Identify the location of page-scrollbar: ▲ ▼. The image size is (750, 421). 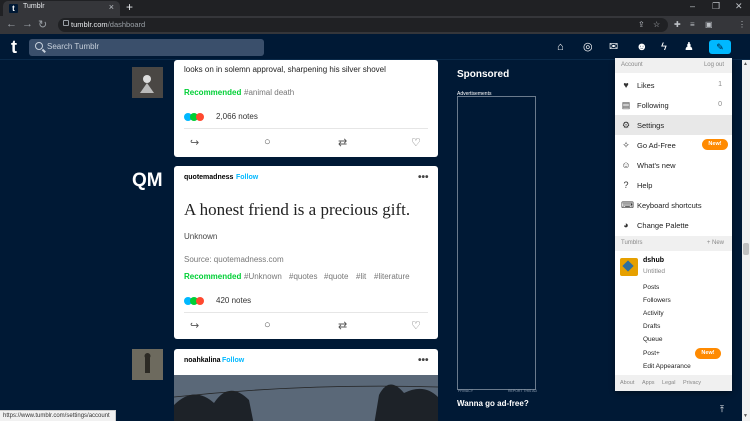
(746, 240).